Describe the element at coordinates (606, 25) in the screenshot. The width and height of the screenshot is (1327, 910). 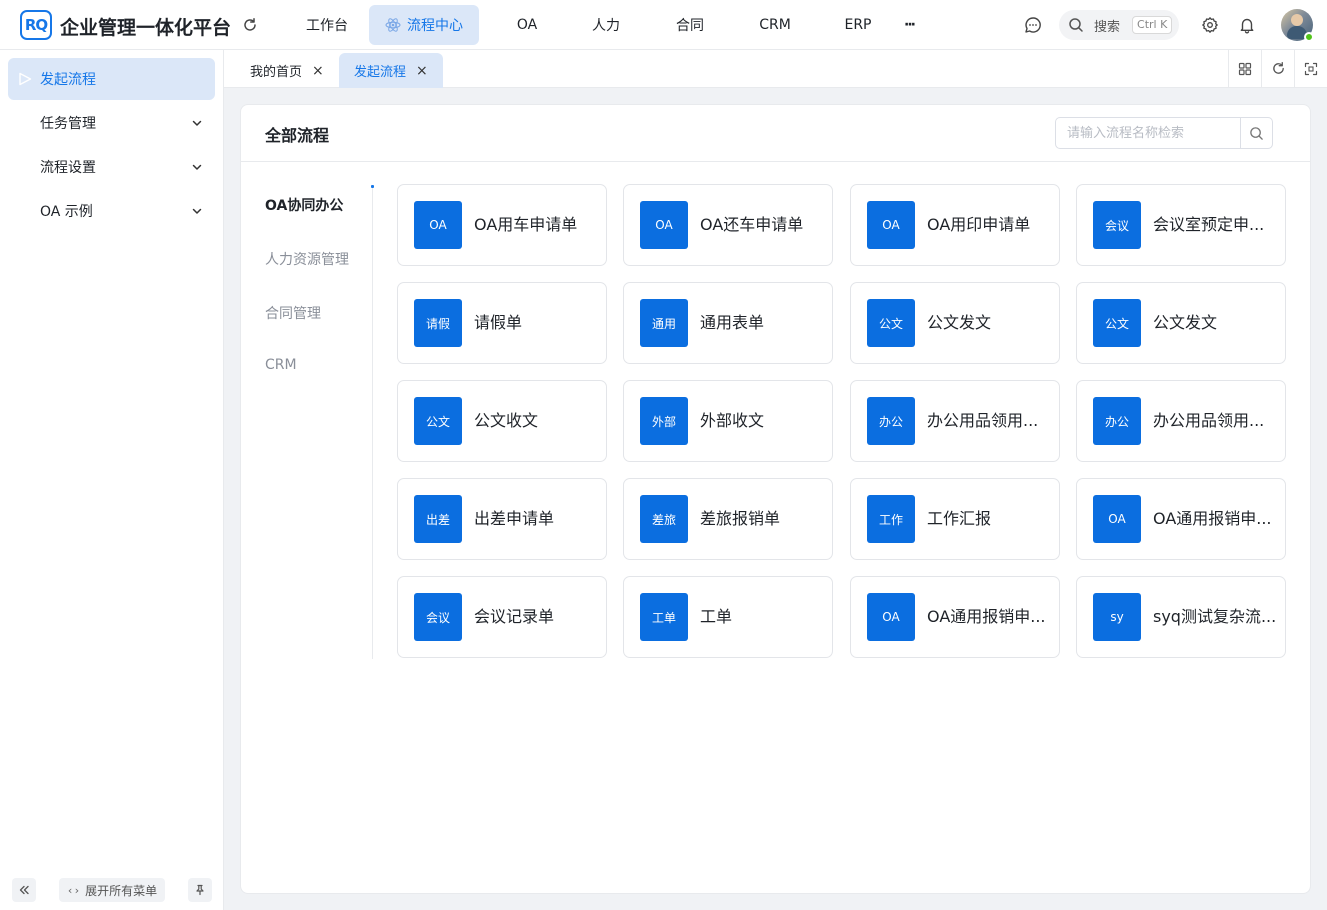
I see `nav-item-hr: 人力` at that location.